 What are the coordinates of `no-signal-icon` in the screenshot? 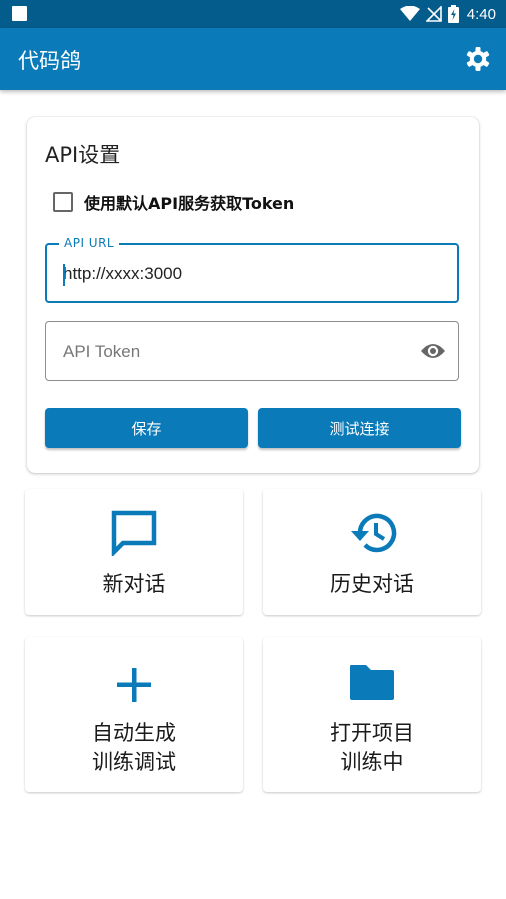 It's located at (433, 14).